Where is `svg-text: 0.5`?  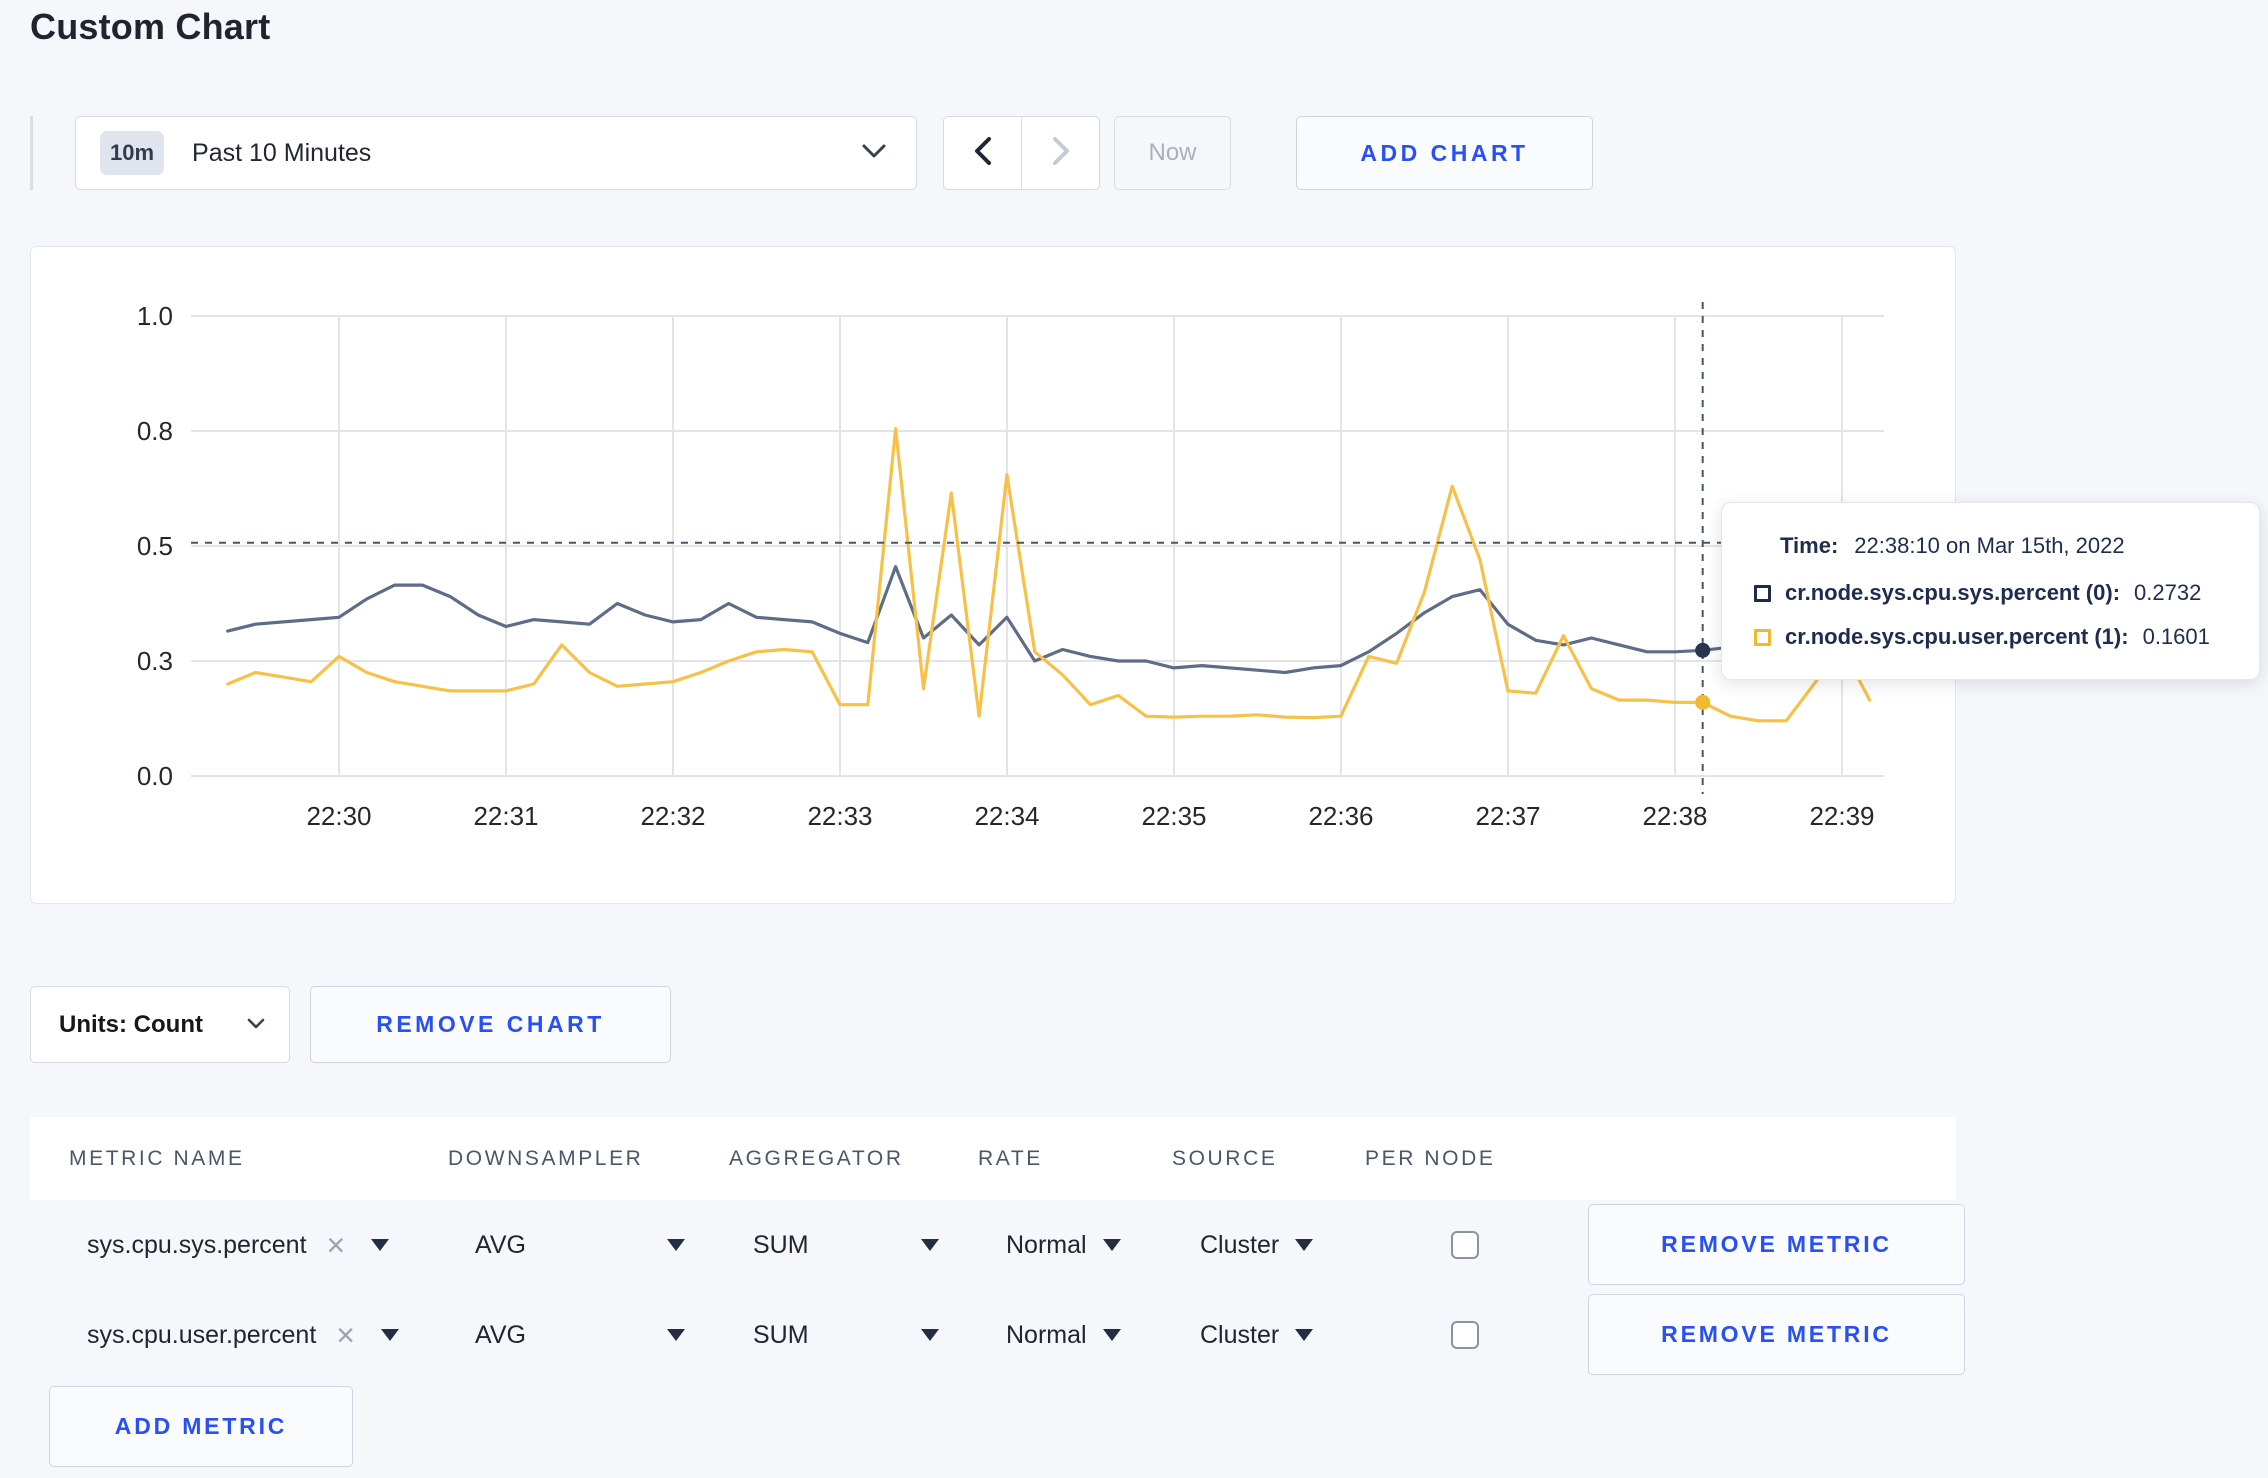
svg-text: 0.5 is located at coordinates (155, 546).